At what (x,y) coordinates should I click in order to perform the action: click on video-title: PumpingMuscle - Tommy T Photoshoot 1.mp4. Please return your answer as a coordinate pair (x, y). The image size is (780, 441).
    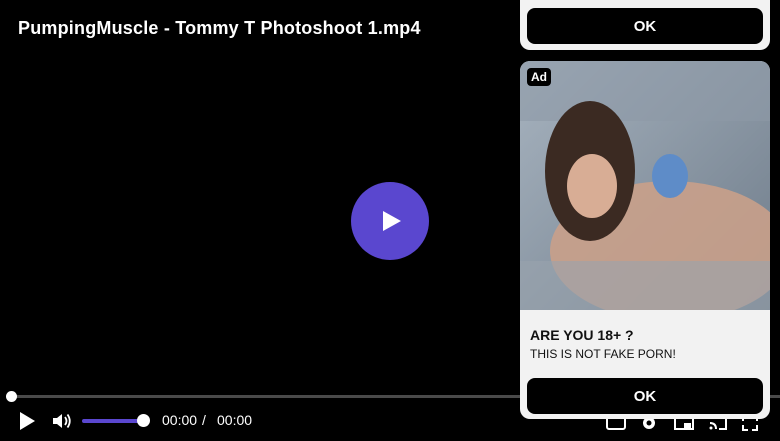
    Looking at the image, I should click on (219, 28).